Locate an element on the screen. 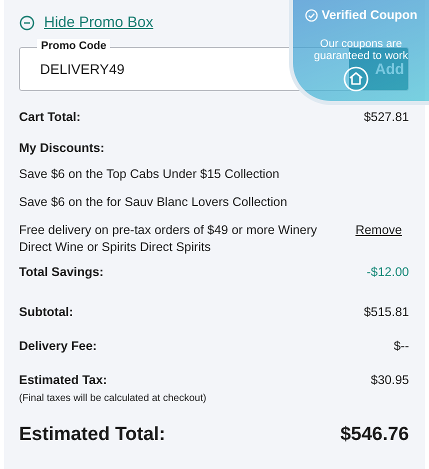 The height and width of the screenshot is (469, 429). collapse-icon is located at coordinates (27, 22).